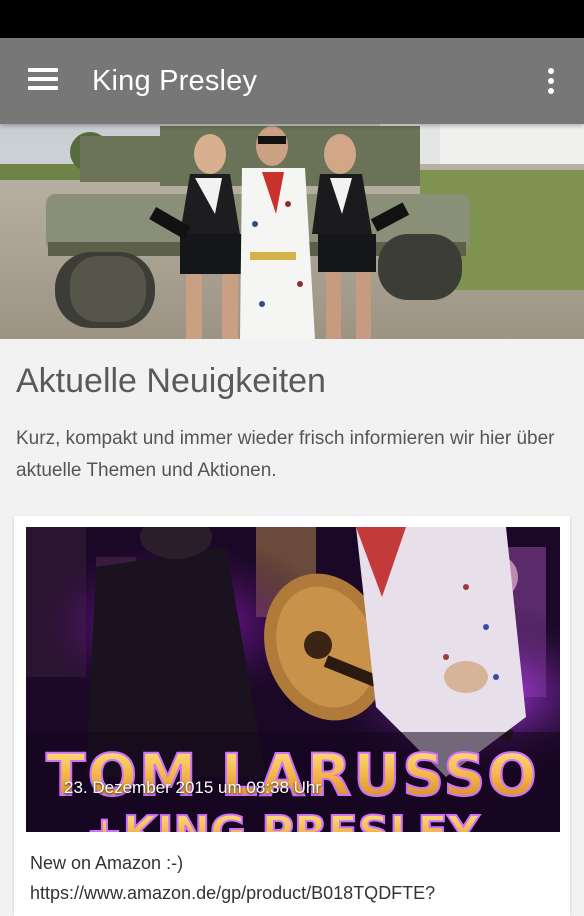  Describe the element at coordinates (283, 819) in the screenshot. I see `news-image-subtitle: +KING PRESLEY` at that location.